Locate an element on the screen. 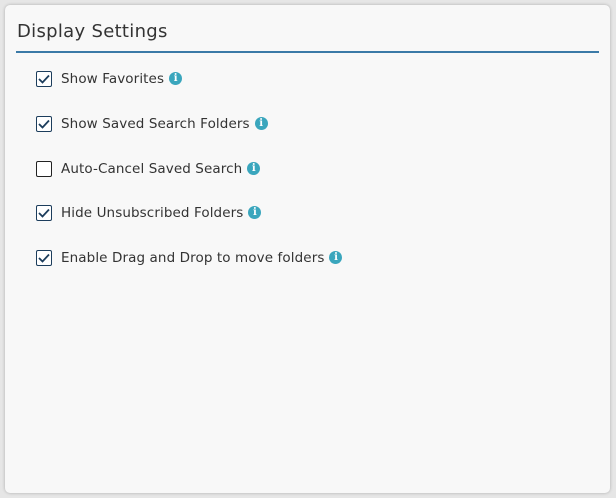  option-enable-drag-and-drop: Enable Drag and Drop to move folders i is located at coordinates (189, 258).